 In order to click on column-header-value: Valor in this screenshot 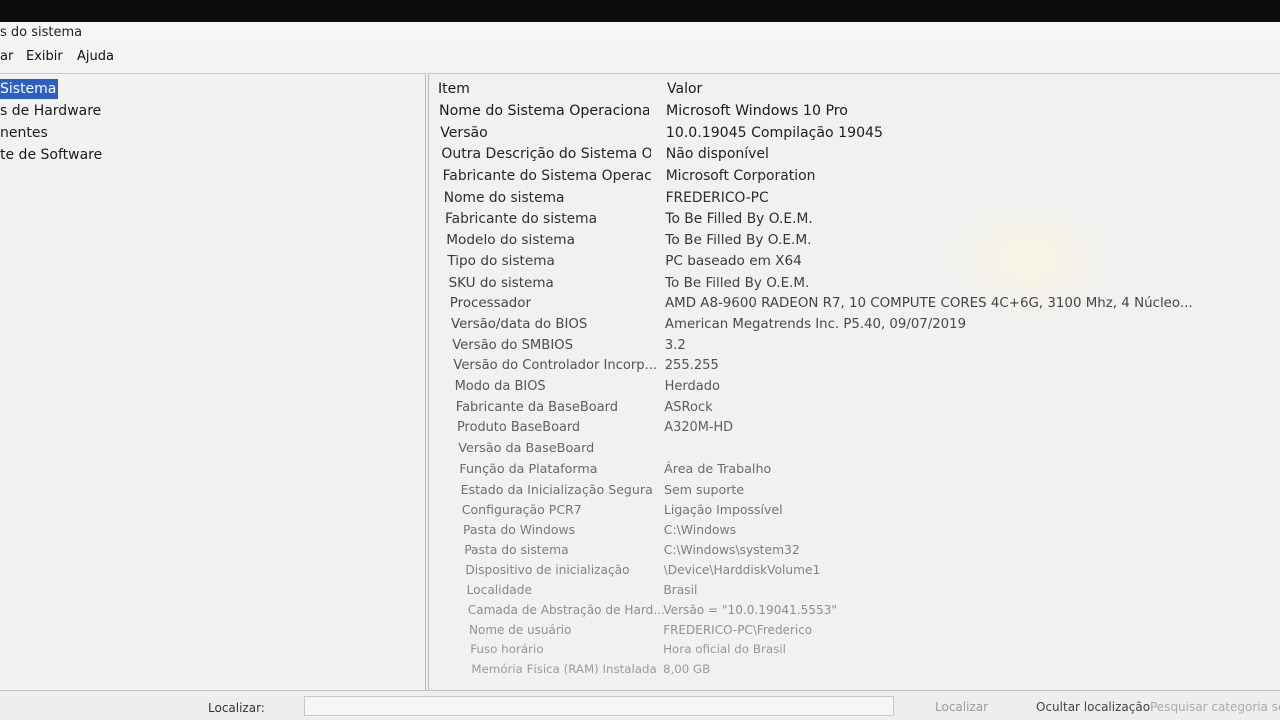, I will do `click(684, 89)`.